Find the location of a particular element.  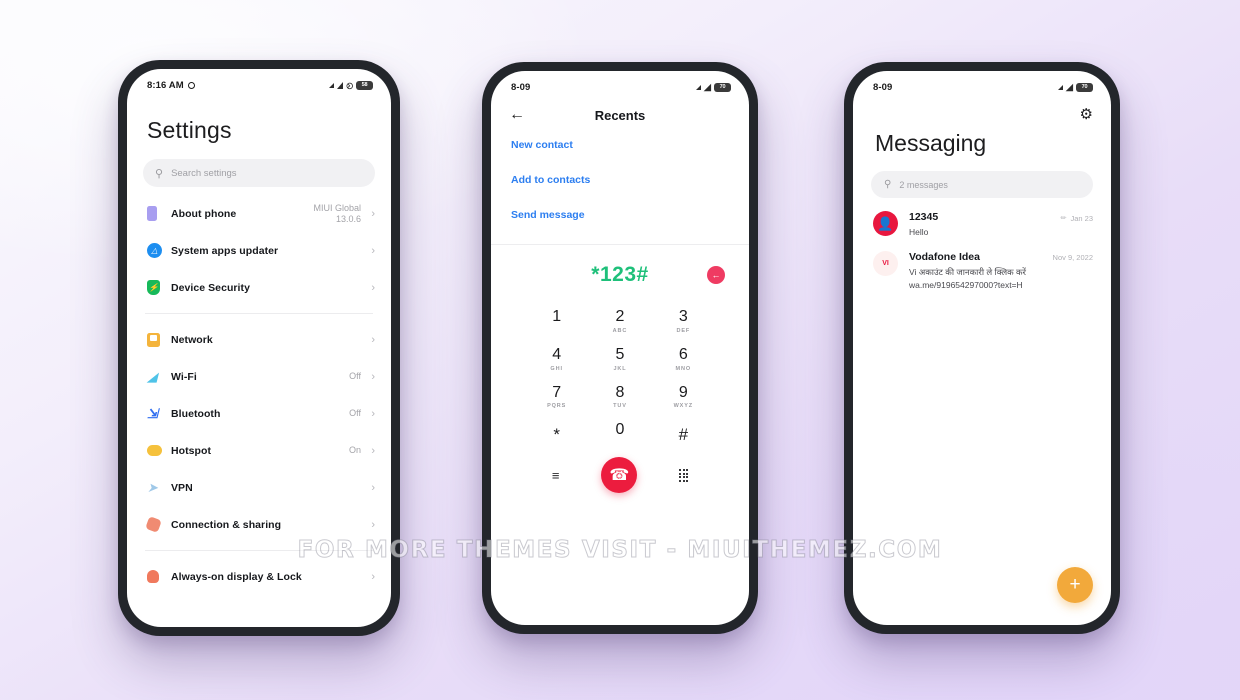

gear-icon: ⚙ is located at coordinates (1086, 114).